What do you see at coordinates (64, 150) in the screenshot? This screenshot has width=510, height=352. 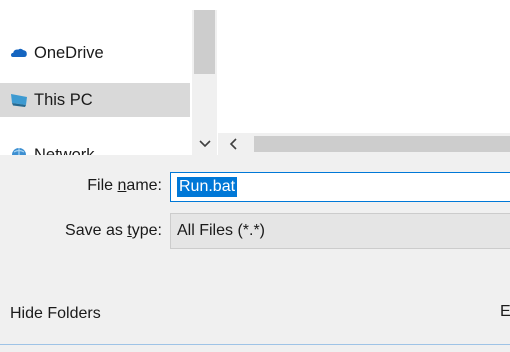 I see `nav-item-label: Network` at bounding box center [64, 150].